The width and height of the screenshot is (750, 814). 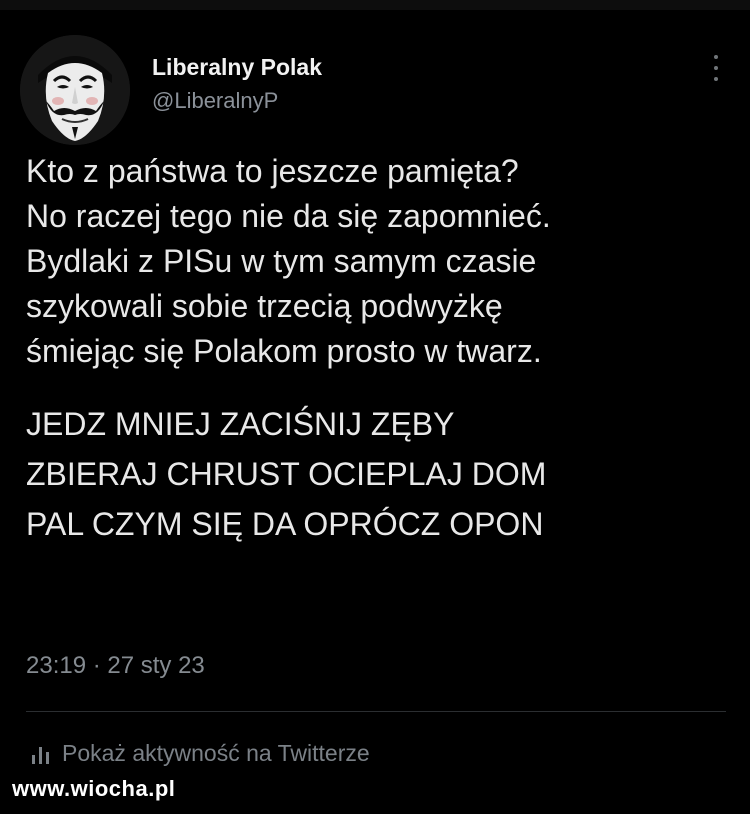 What do you see at coordinates (237, 67) in the screenshot?
I see `author-display-name: Liberalny Polak` at bounding box center [237, 67].